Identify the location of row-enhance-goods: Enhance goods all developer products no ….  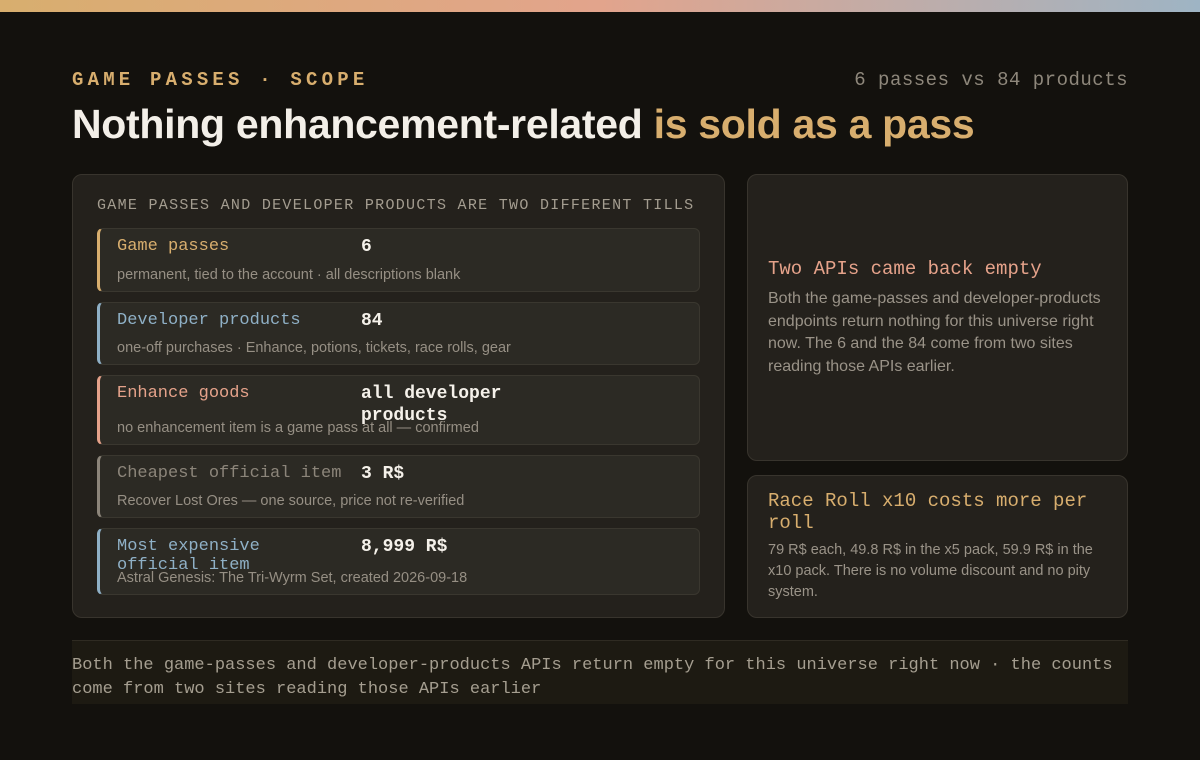
(398, 410).